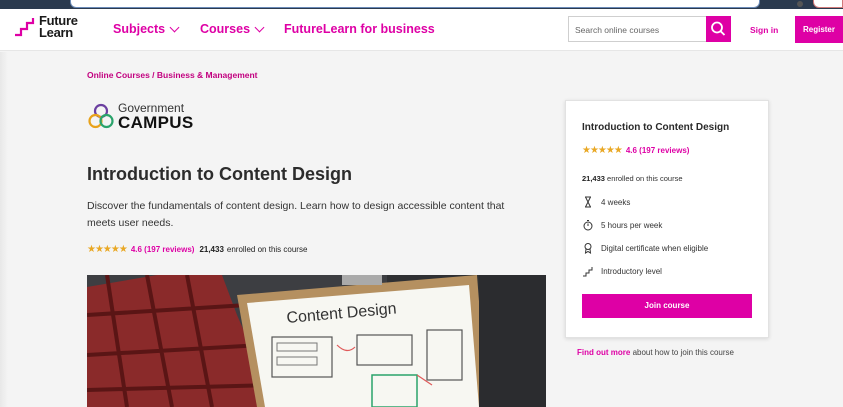 The height and width of the screenshot is (407, 843). What do you see at coordinates (588, 272) in the screenshot?
I see `level-stairs-icon` at bounding box center [588, 272].